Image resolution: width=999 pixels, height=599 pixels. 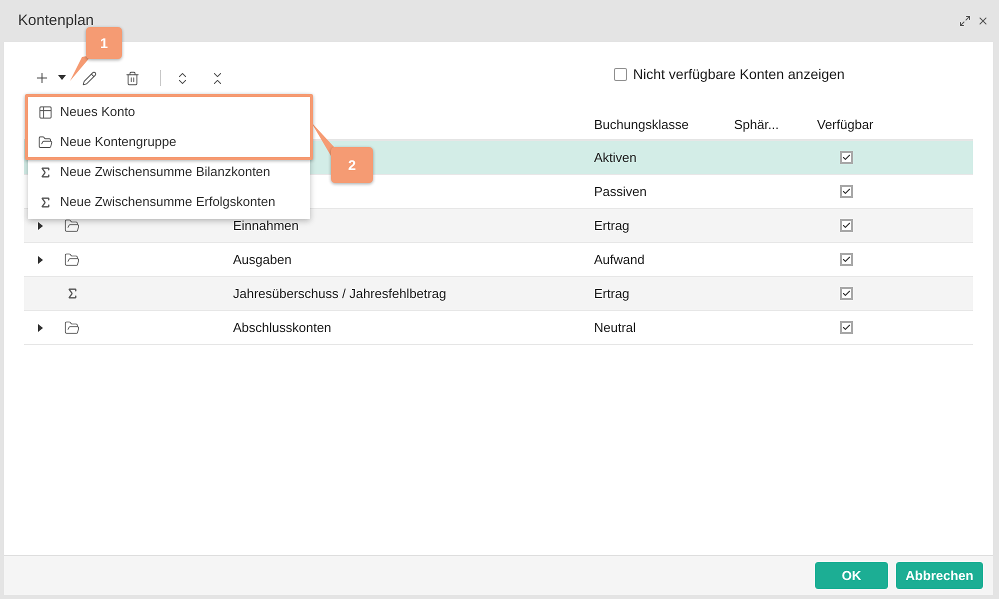 I want to click on table-cell-text: Passiven, so click(x=621, y=191).